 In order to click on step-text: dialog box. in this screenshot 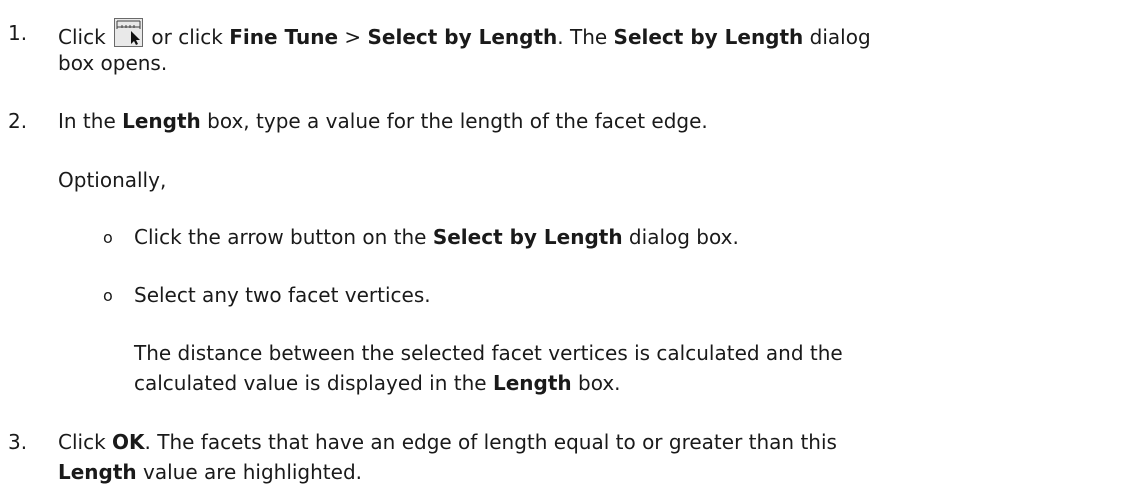, I will do `click(680, 237)`.